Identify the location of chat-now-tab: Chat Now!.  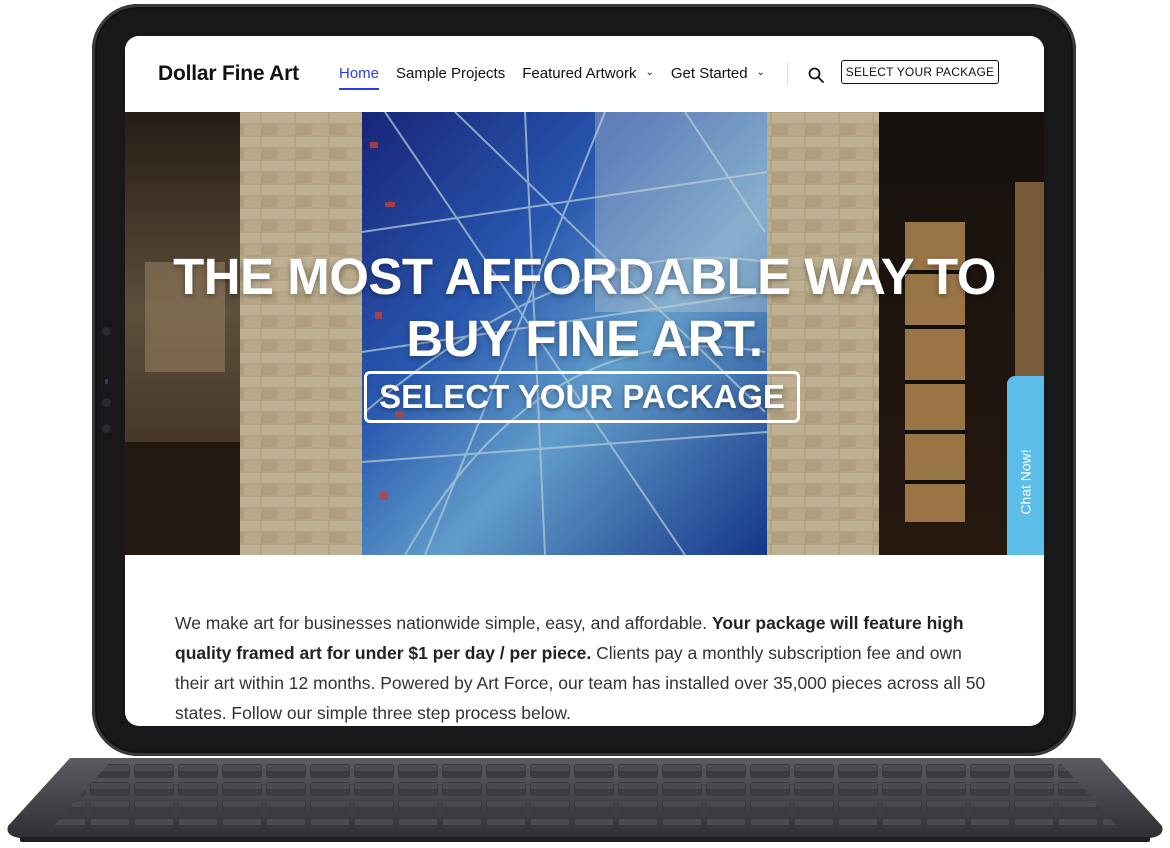
(1025, 465).